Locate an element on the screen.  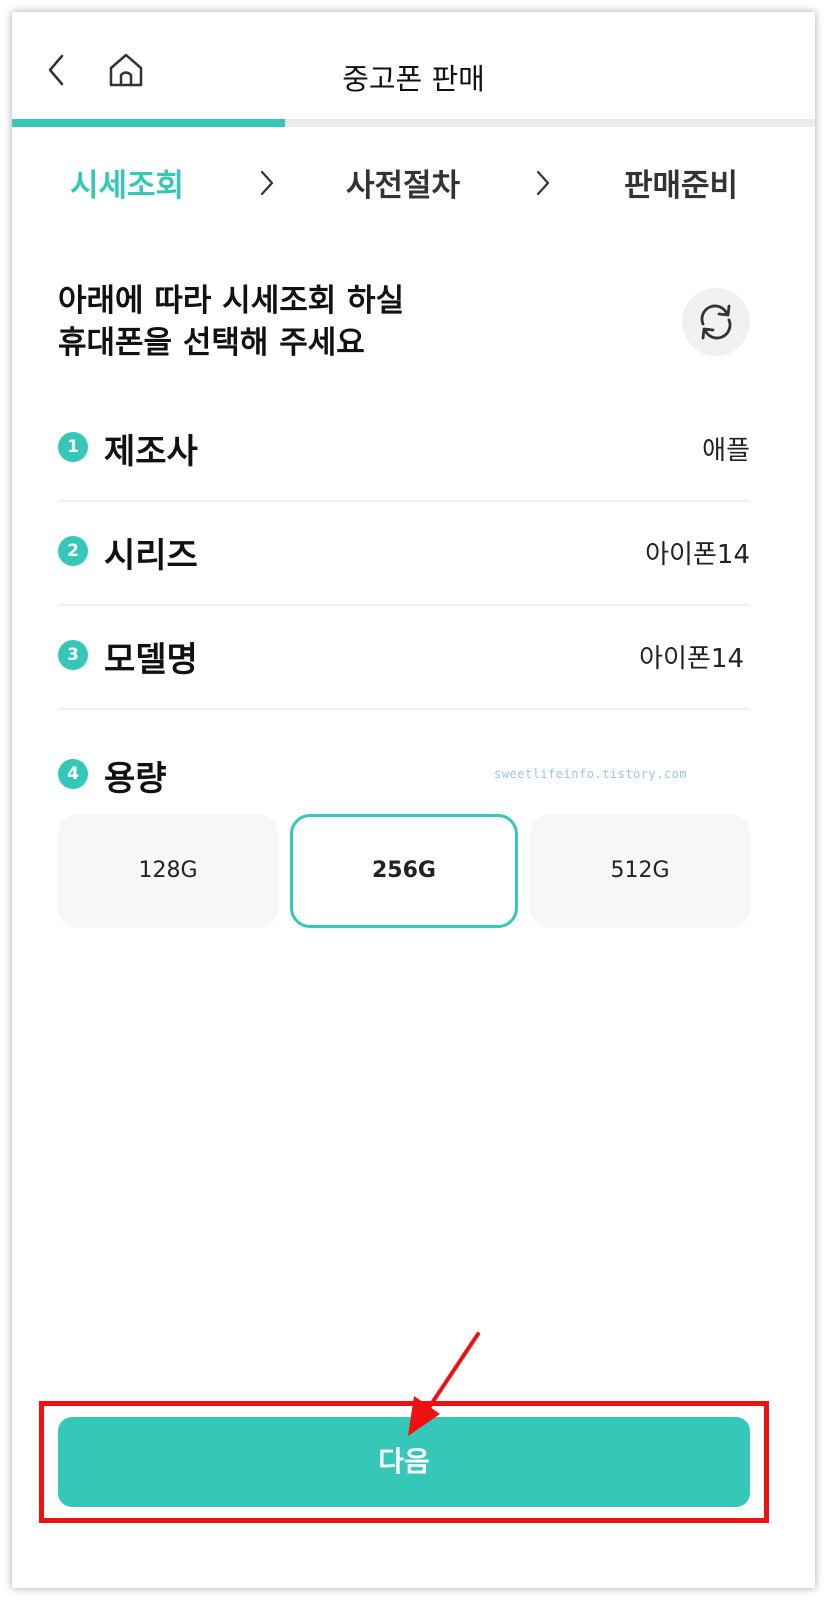
instruction-heading: 아래에 따라 시세조회 하실 휴대폰을 선택해 주세요 is located at coordinates (231, 322).